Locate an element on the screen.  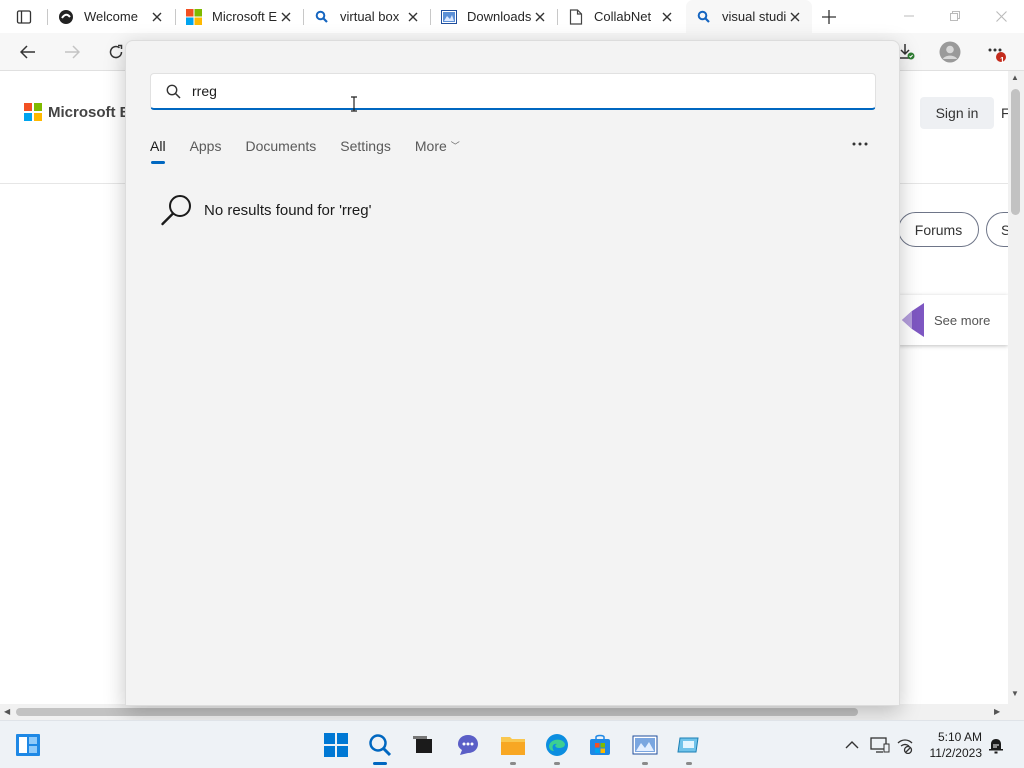
tab-actions-button is located at coordinates (24, 17).